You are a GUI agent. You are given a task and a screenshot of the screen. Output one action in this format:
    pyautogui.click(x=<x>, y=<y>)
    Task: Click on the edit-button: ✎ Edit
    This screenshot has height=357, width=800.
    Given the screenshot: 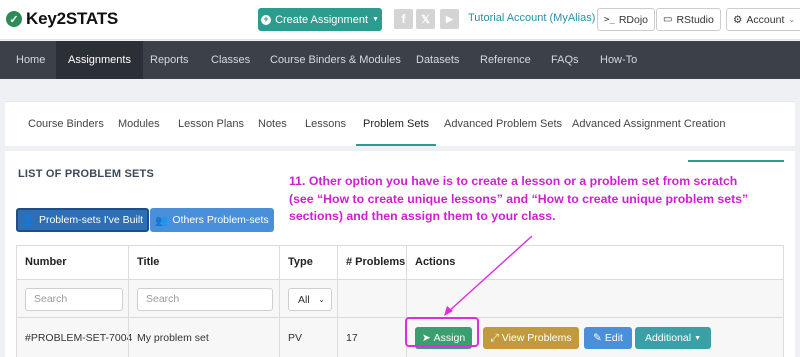 What is the action you would take?
    pyautogui.click(x=608, y=338)
    